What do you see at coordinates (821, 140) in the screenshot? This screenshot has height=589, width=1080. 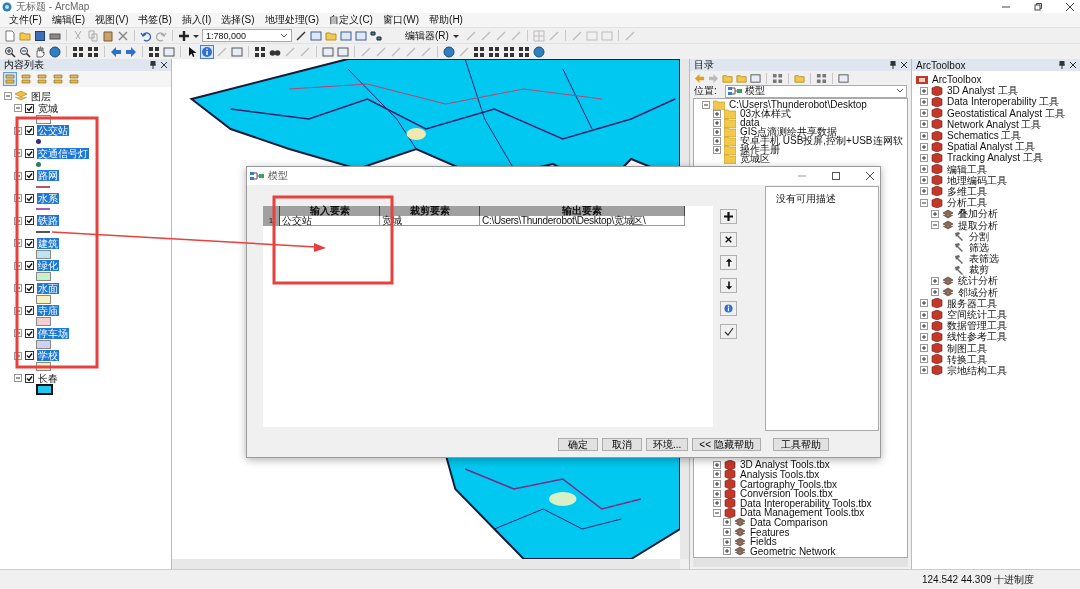 I see `tree-item: 安卓手机 USB投屏,控制+USB连网软` at bounding box center [821, 140].